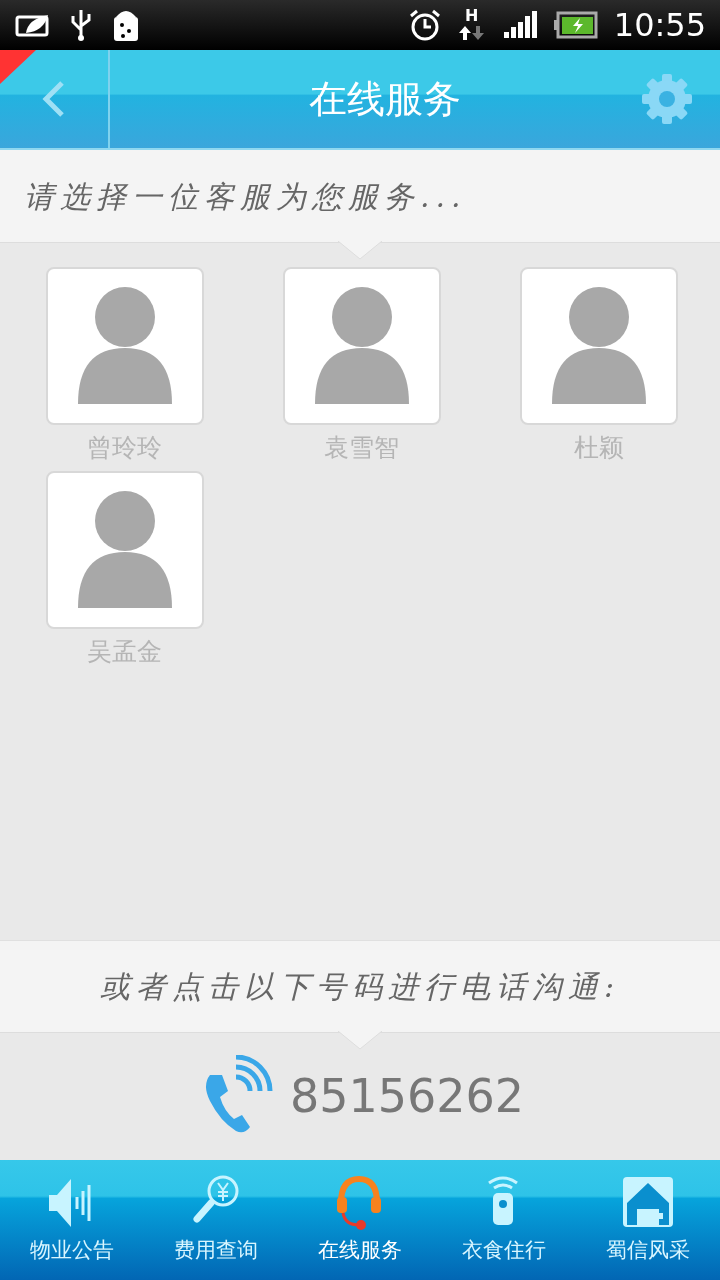 This screenshot has height=1280, width=720. Describe the element at coordinates (72, 1220) in the screenshot. I see `nav-tab: 物业公告` at that location.